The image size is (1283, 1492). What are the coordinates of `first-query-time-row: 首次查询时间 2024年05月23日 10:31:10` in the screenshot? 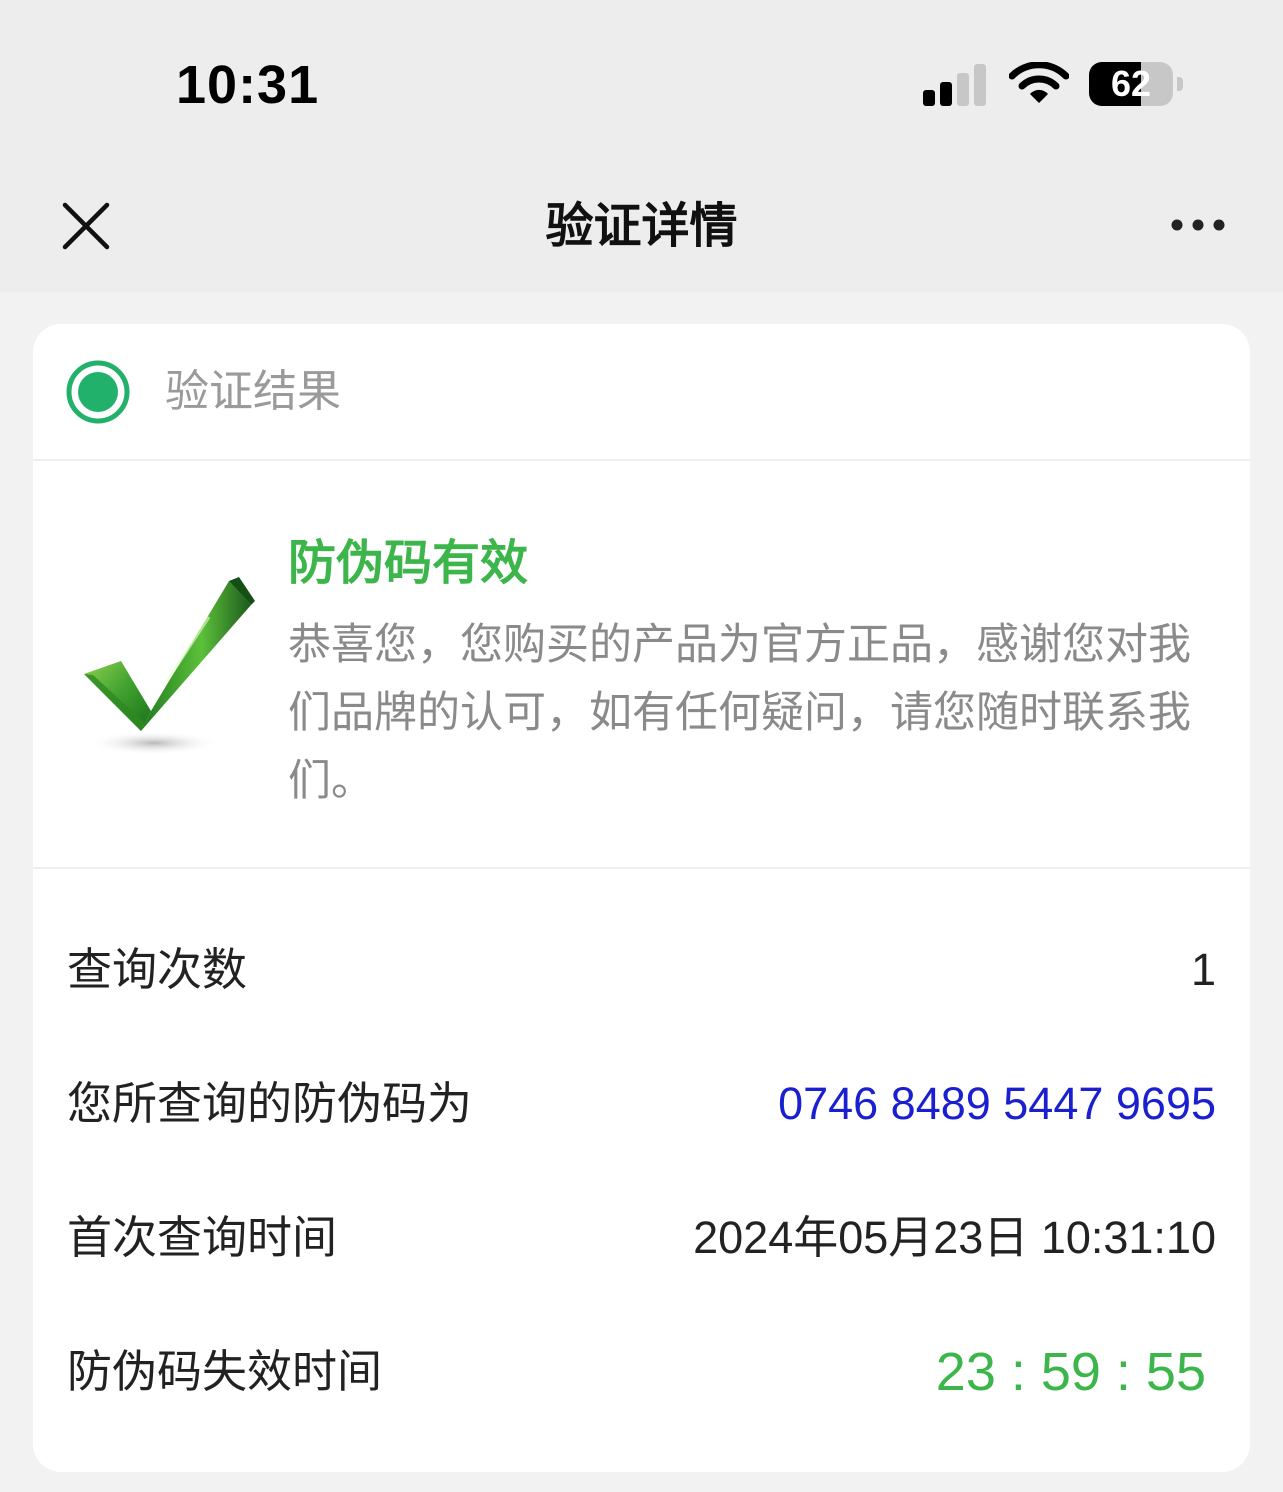 It's located at (641, 1238).